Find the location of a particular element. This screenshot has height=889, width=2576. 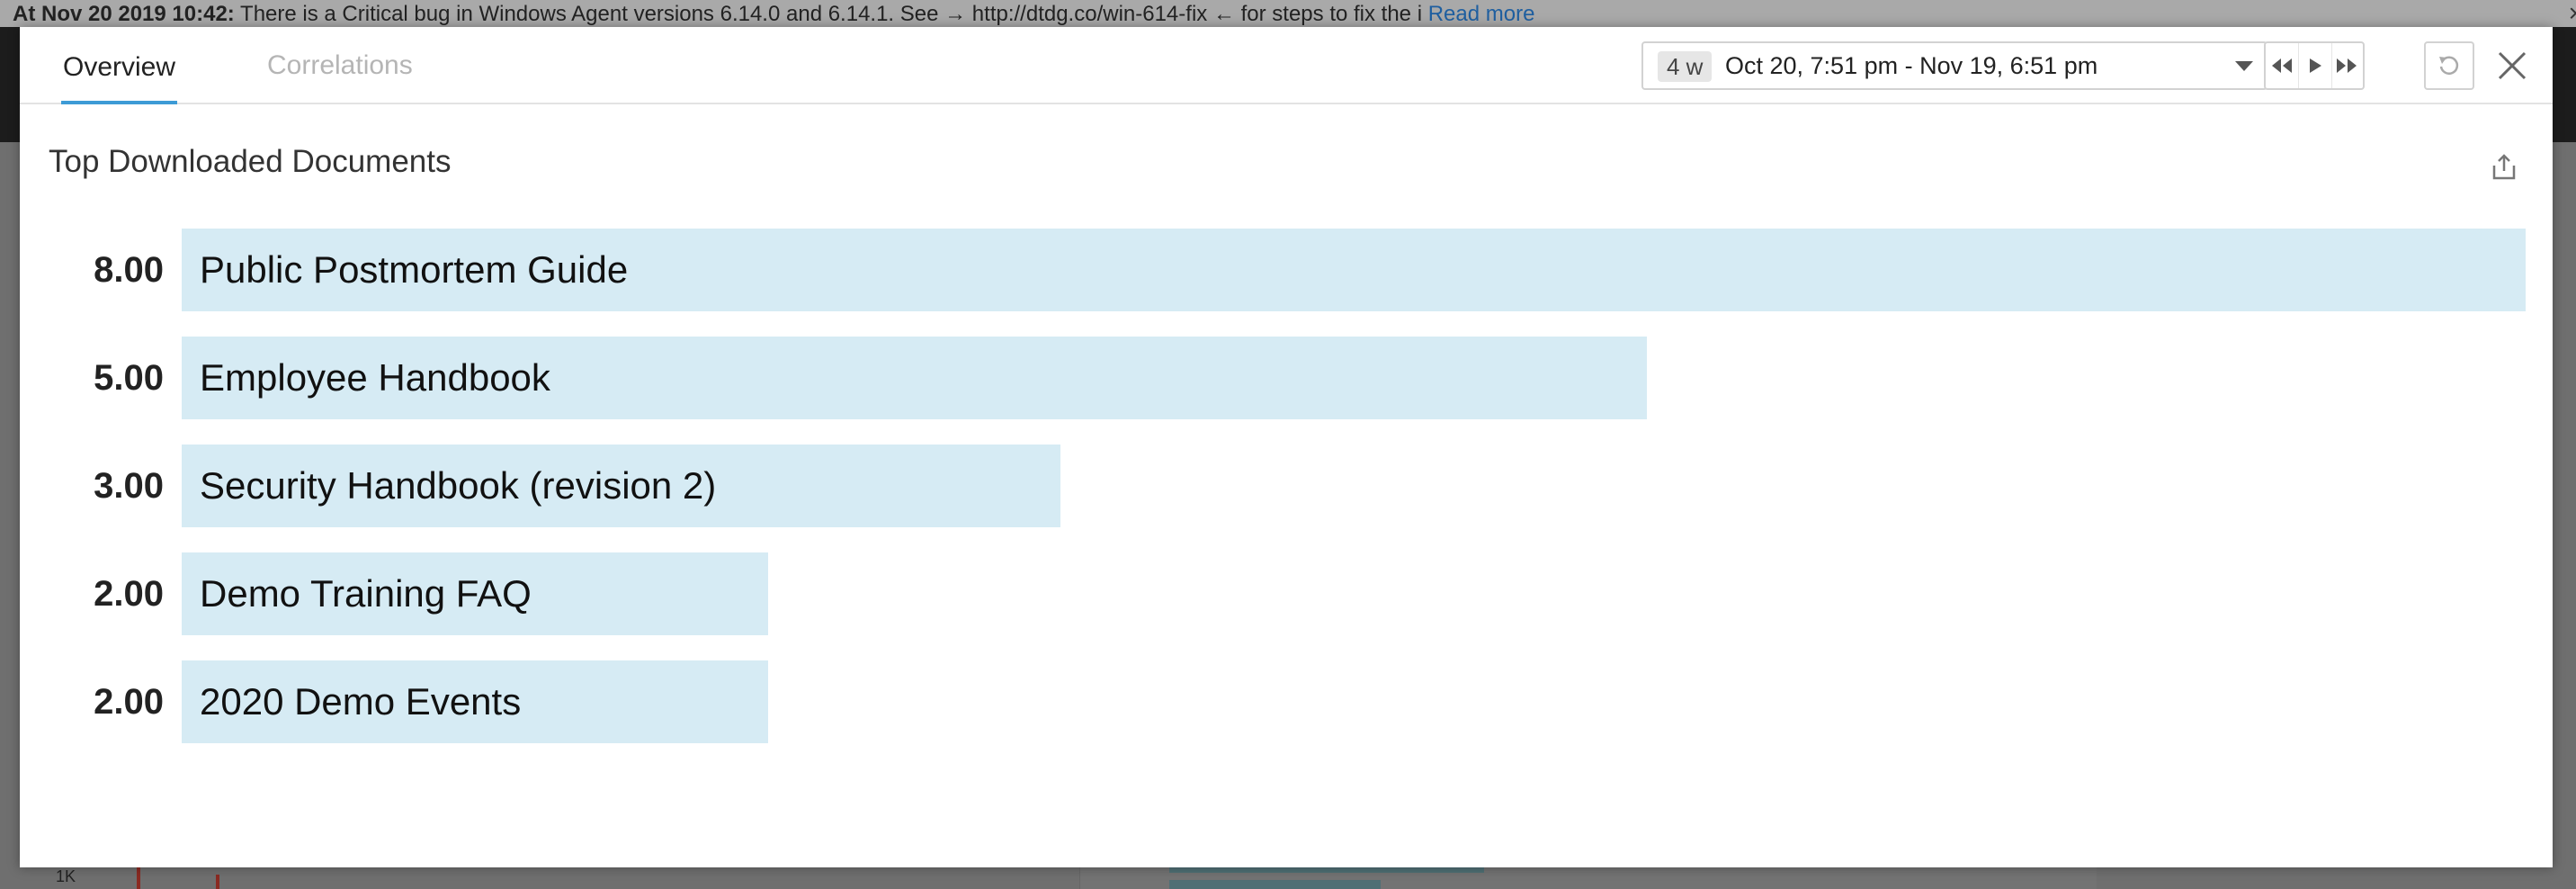

toplist-row: 5.00 Employee Handbook is located at coordinates (1286, 378).